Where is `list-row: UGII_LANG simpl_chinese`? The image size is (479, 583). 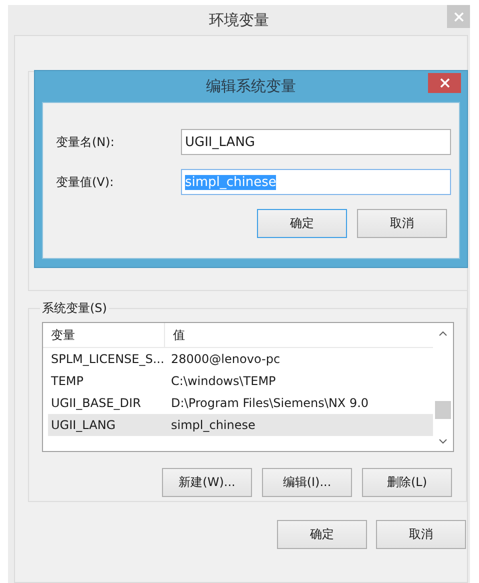
list-row: UGII_LANG simpl_chinese is located at coordinates (240, 425).